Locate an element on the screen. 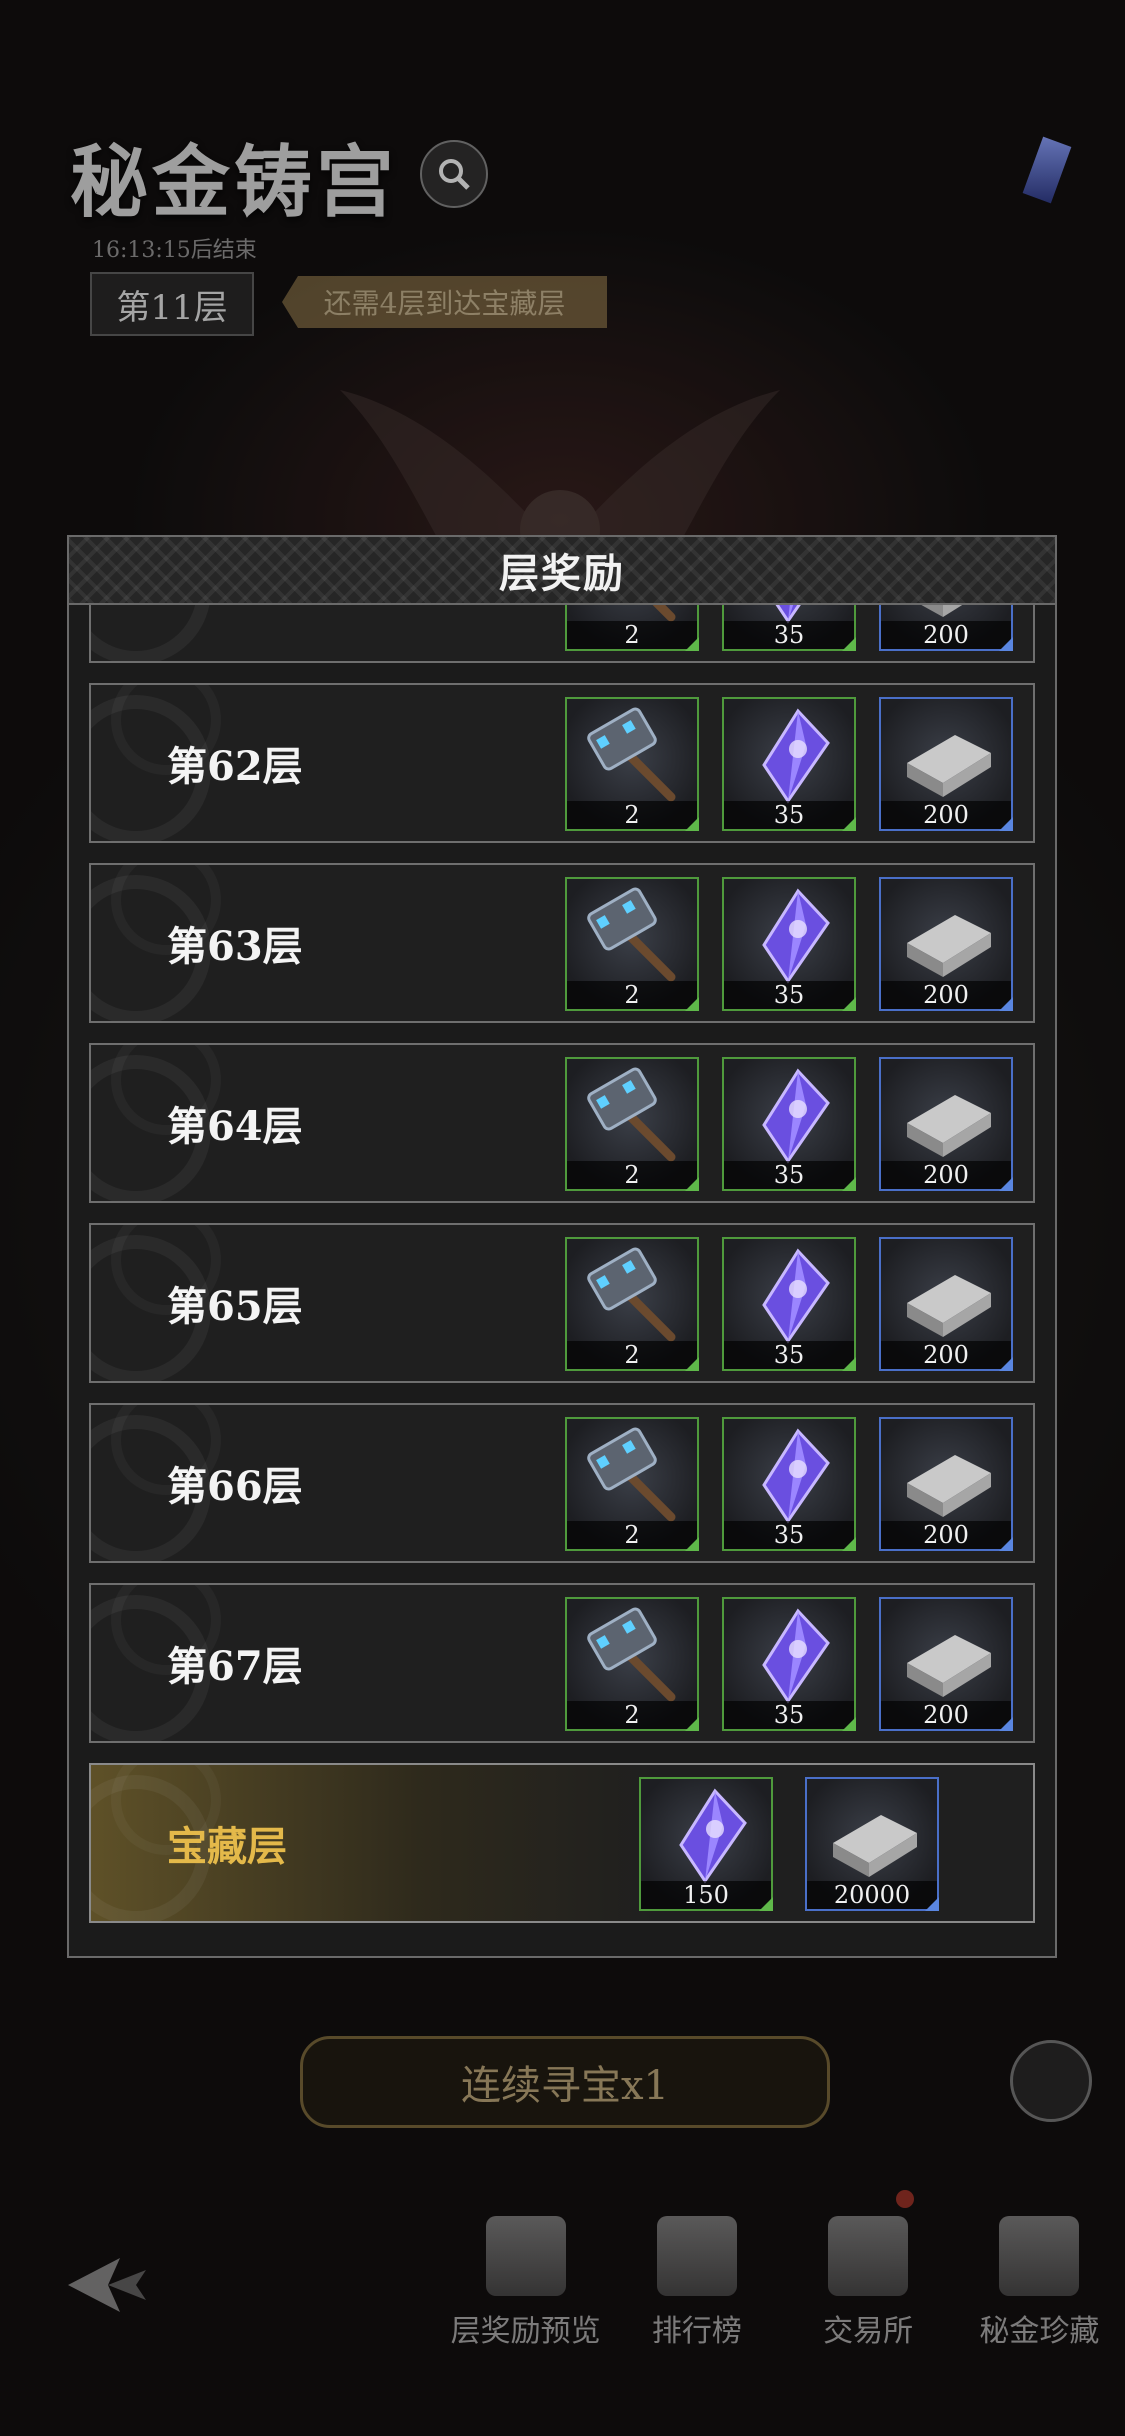  title-block: 秘金铸宫 is located at coordinates (234, 176).